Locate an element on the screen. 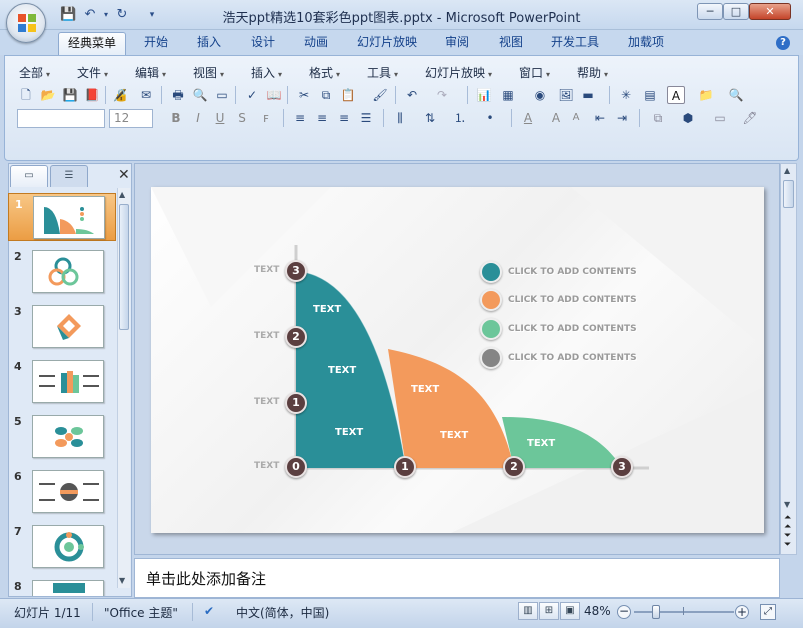  shapes-icon: ⬢ is located at coordinates (688, 118).